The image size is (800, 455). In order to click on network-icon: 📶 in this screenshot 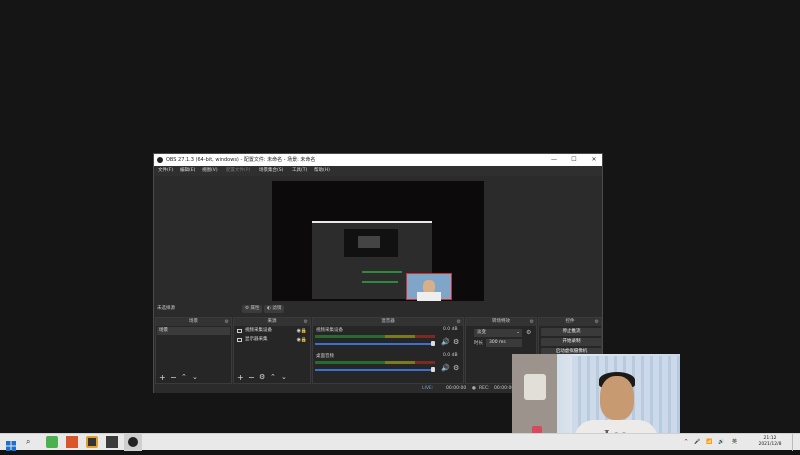, I will do `click(709, 442)`.